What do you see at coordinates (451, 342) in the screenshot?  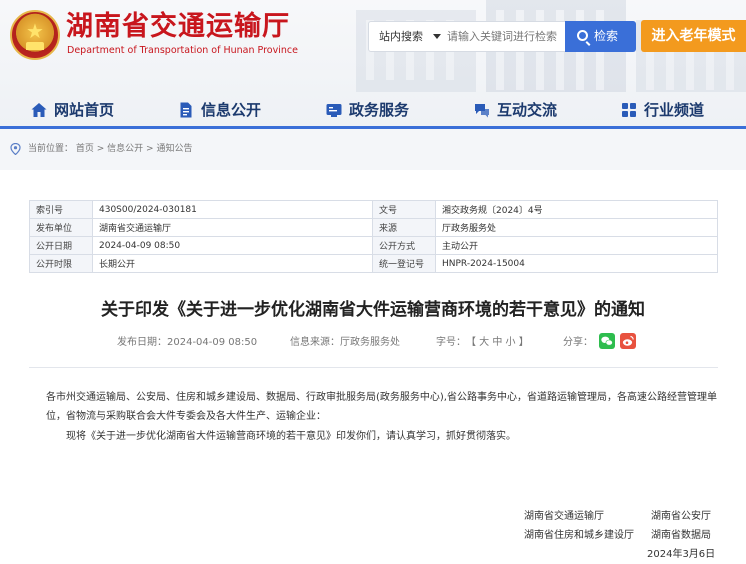 I see `font-size-label: 字号：` at bounding box center [451, 342].